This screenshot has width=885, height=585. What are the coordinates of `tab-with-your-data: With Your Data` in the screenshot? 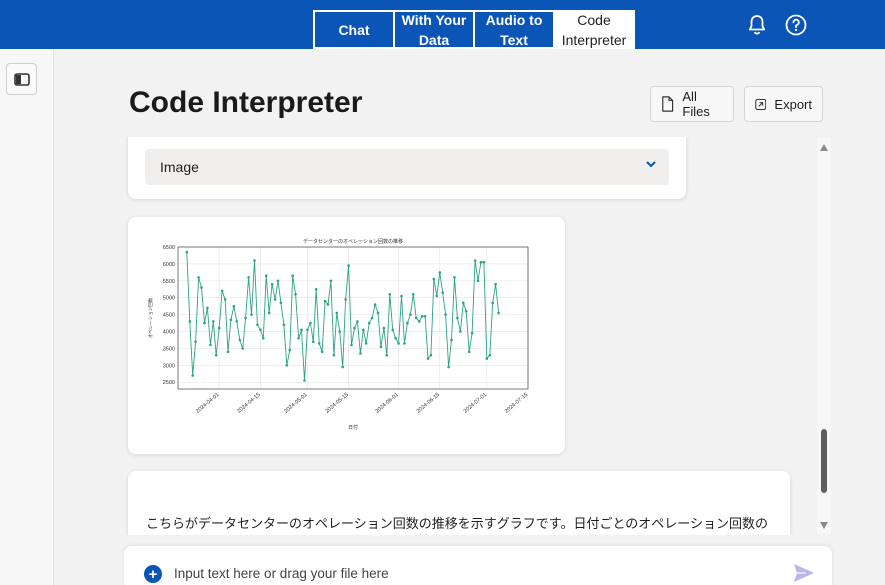 It's located at (433, 29).